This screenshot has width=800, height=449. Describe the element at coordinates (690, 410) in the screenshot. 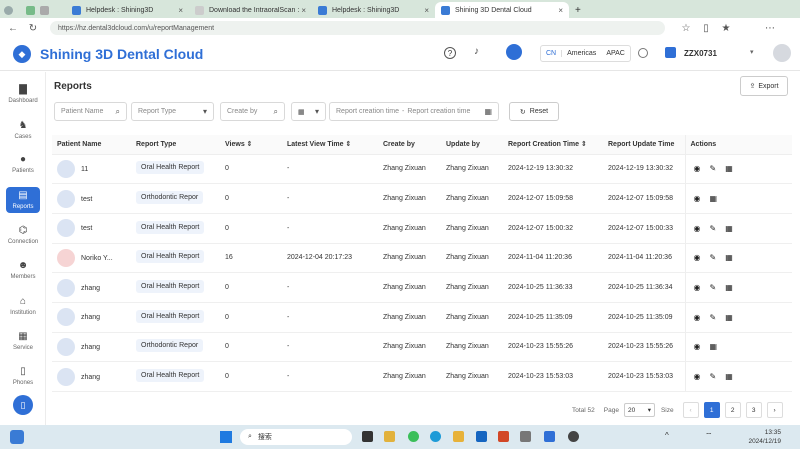

I see `prev-page-button: ‹` at that location.